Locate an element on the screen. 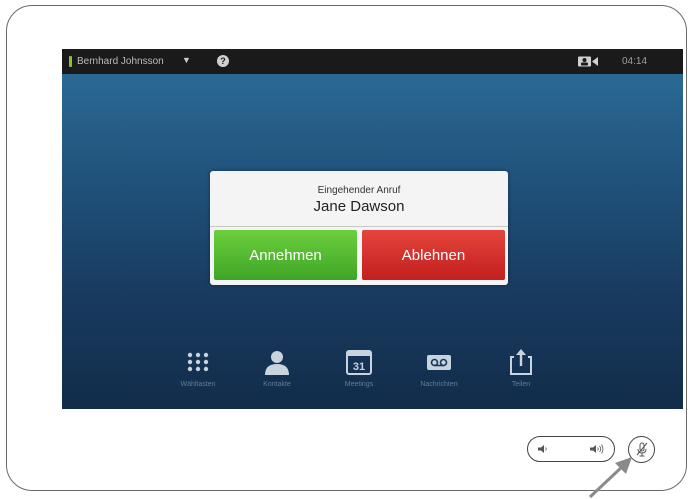 This screenshot has width=696, height=499. calendar-day: 31 is located at coordinates (359, 367).